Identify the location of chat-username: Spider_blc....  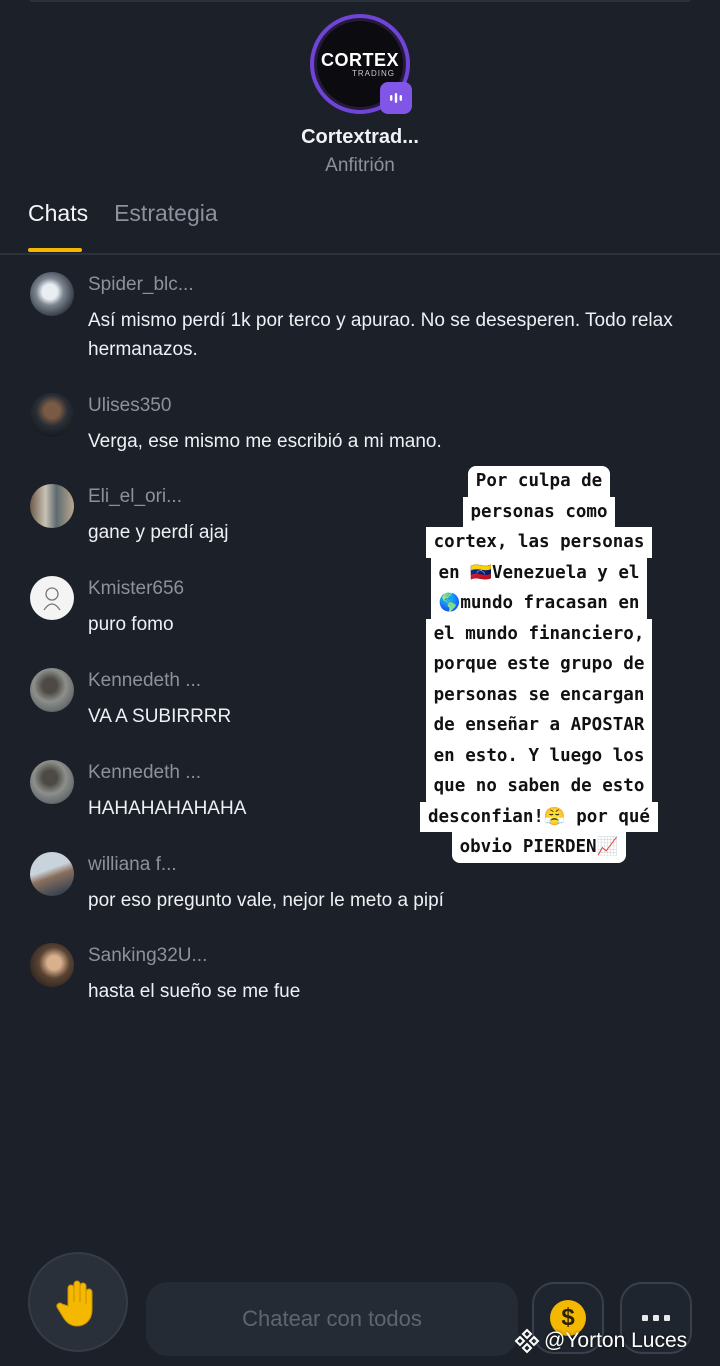
(141, 285).